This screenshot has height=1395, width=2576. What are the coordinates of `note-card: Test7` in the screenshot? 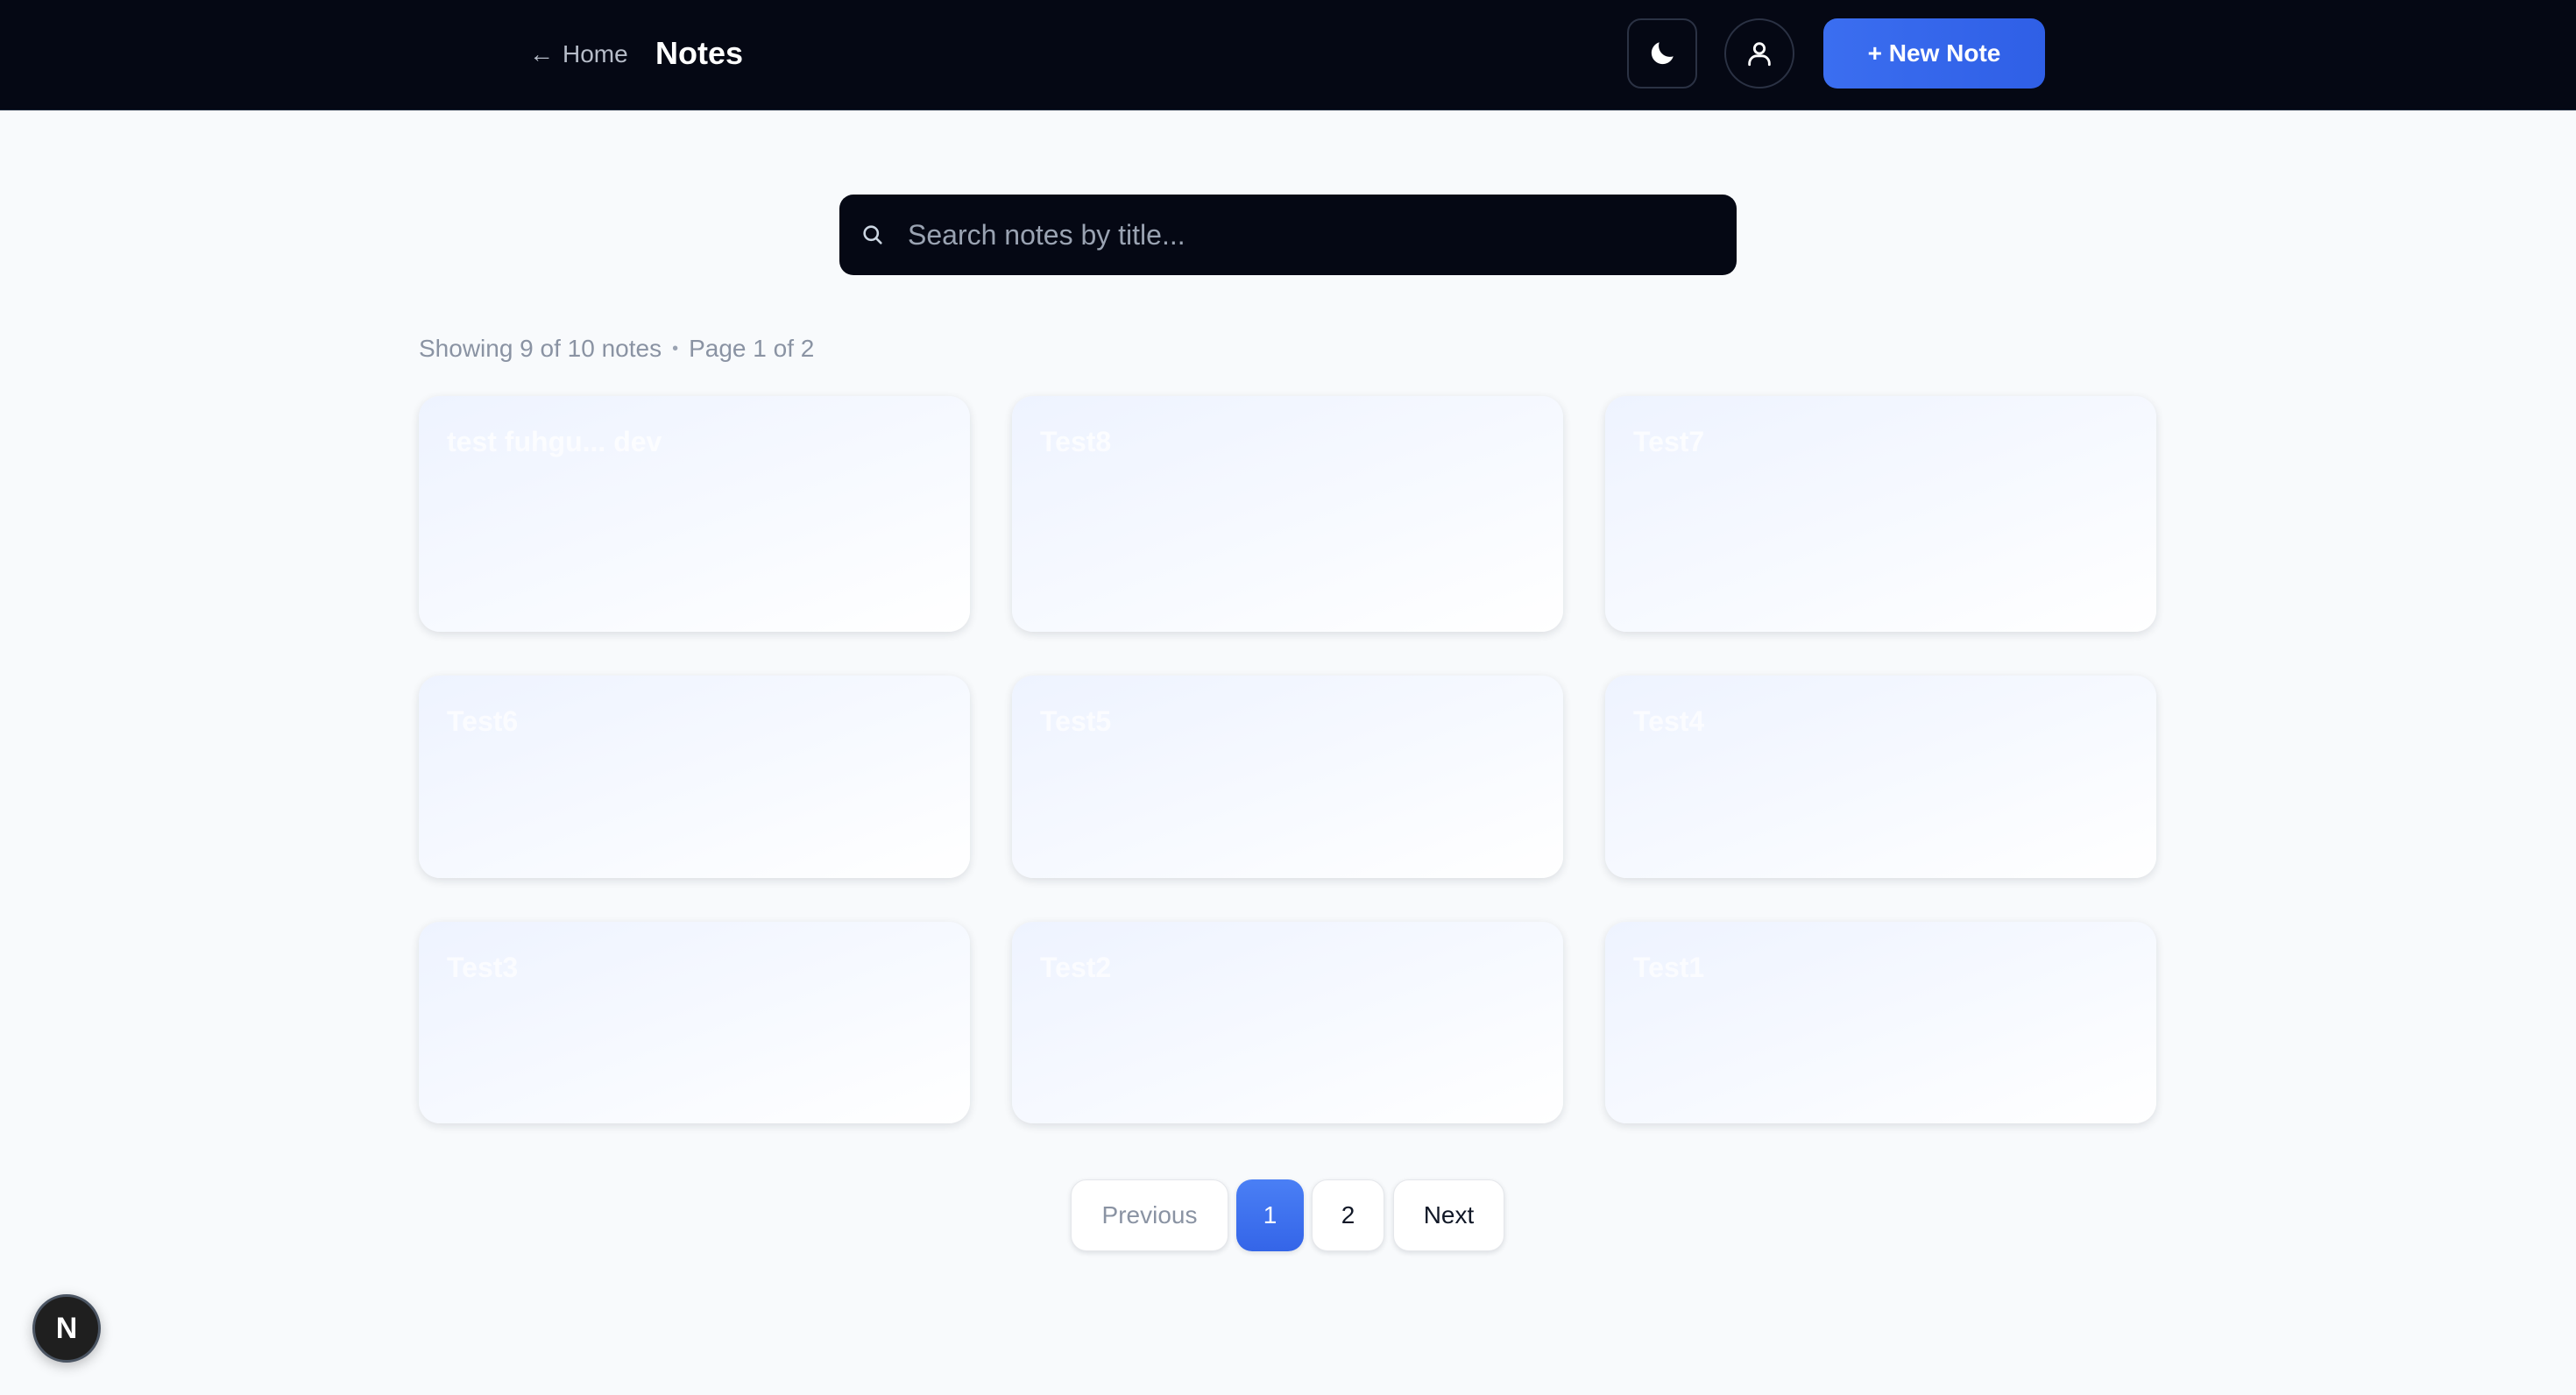 It's located at (1880, 514).